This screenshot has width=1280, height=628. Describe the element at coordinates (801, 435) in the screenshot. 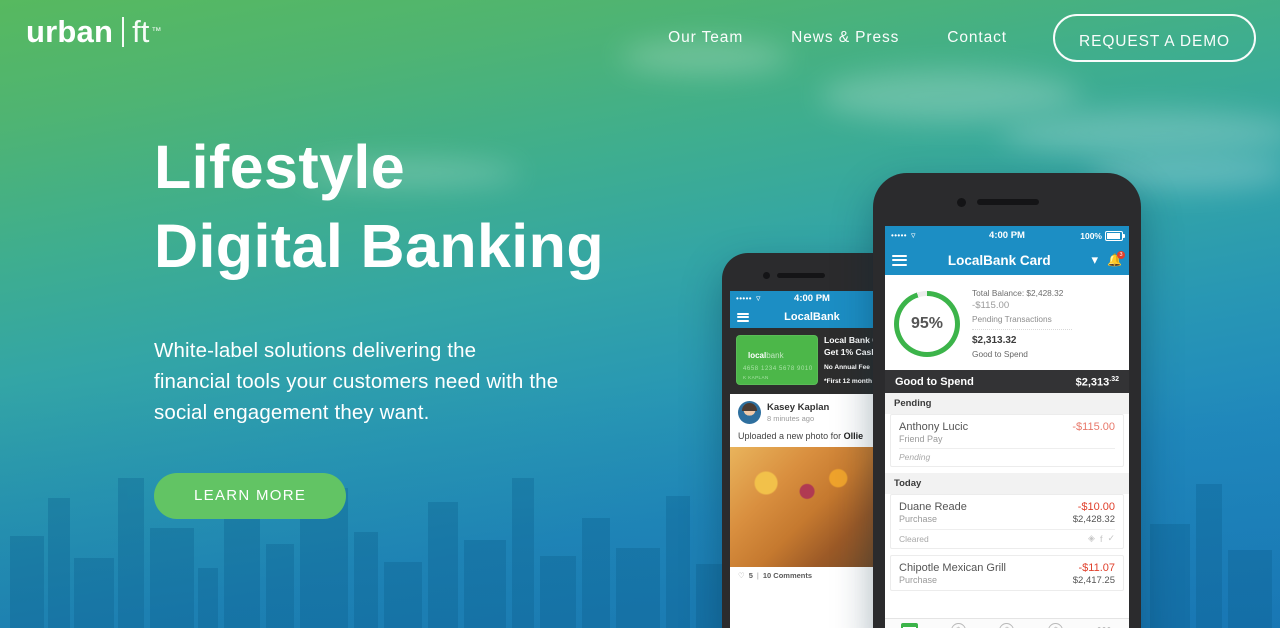

I see `post-caption: Uploaded a new photo for Ollie` at that location.